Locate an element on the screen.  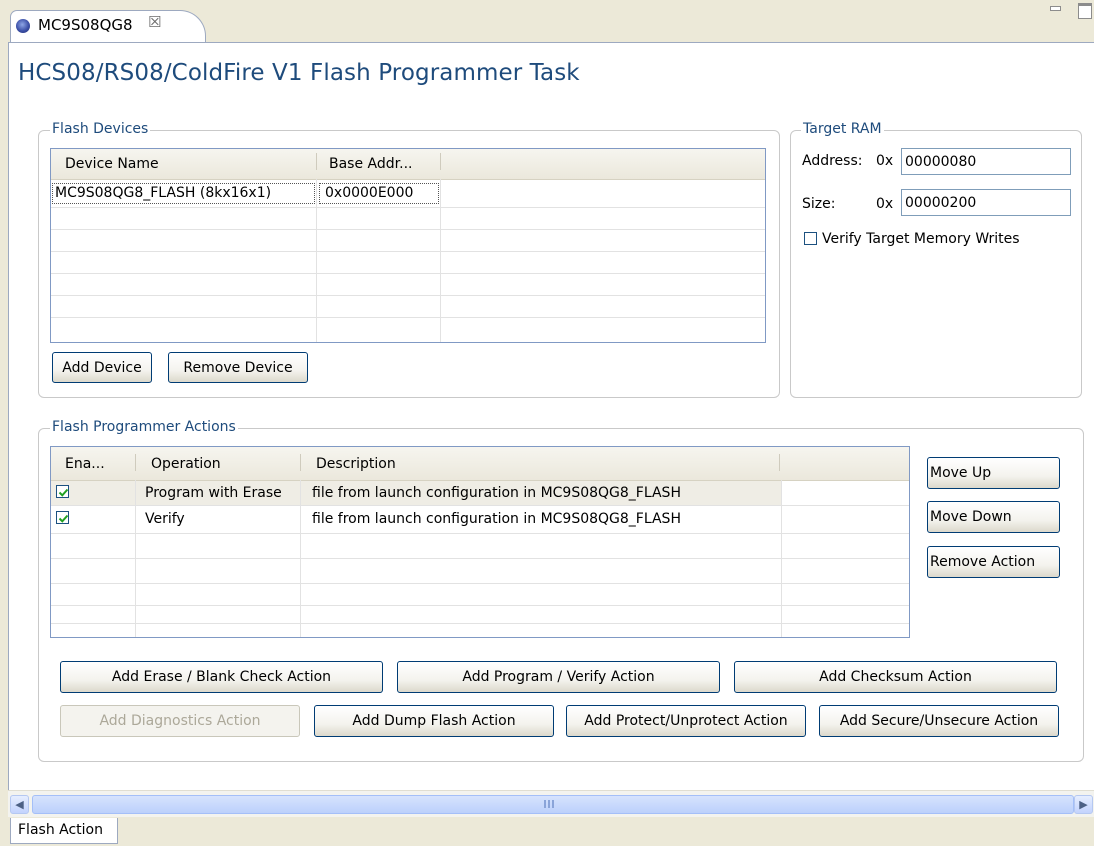
scroll-left-icon: ◀ is located at coordinates (19, 804).